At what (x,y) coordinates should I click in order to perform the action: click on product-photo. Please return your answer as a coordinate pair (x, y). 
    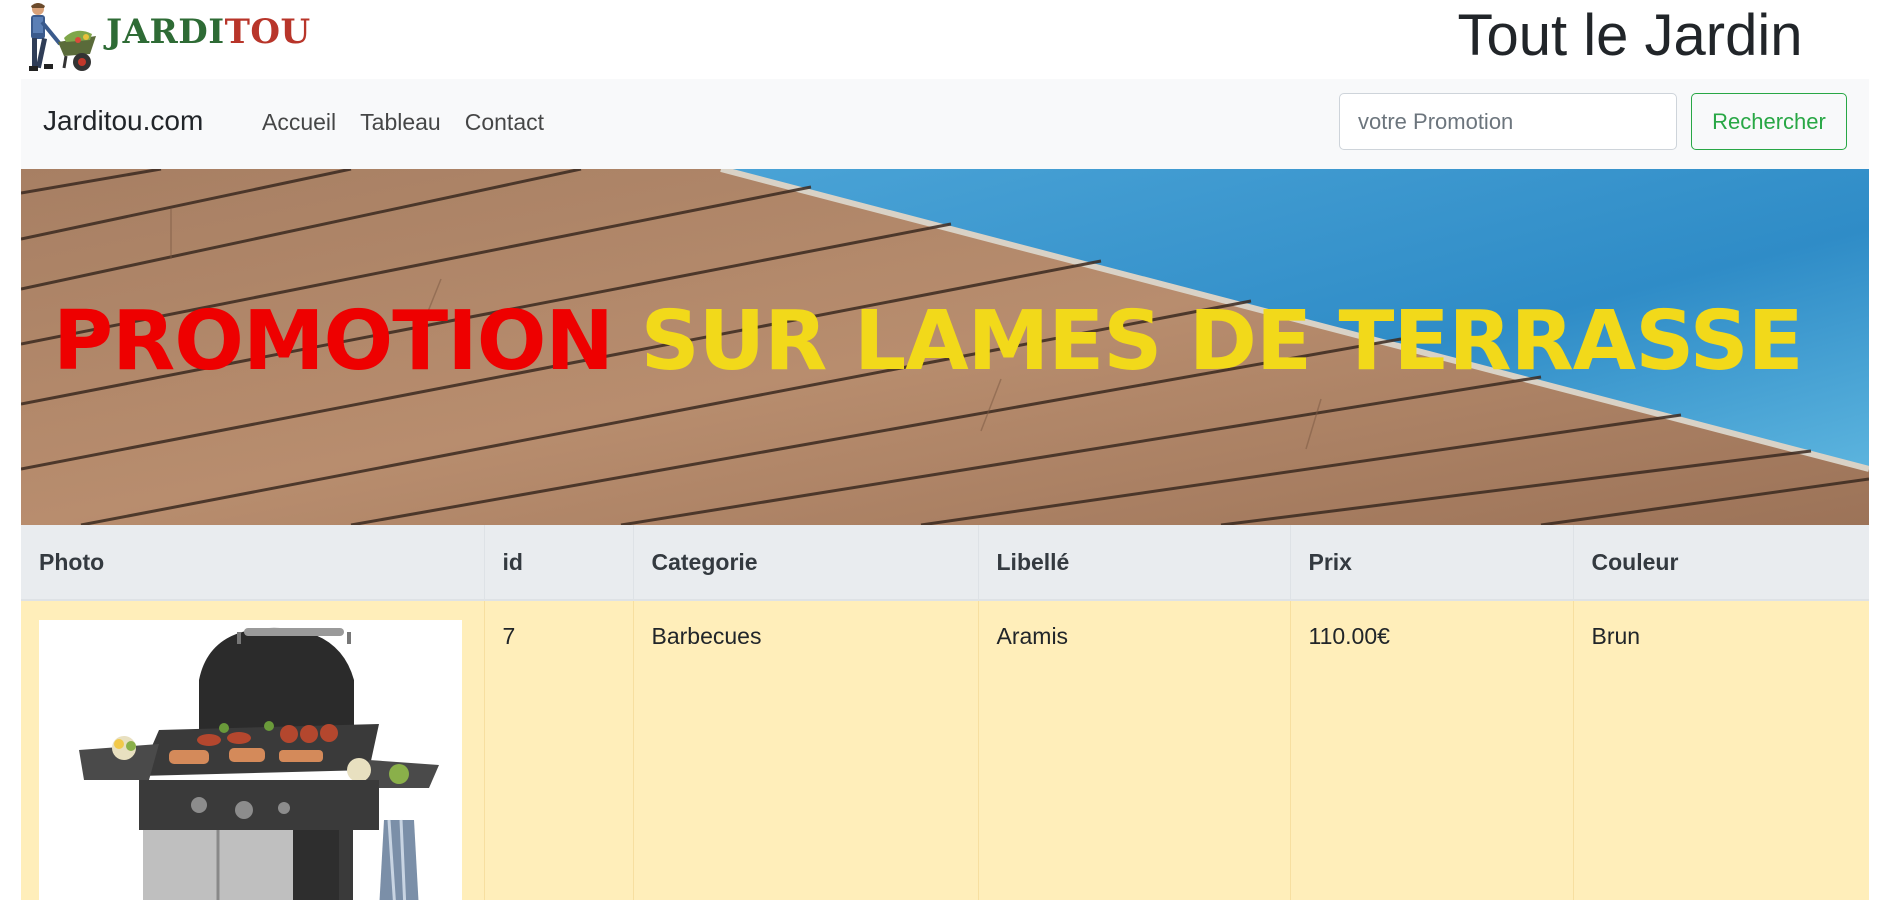
    Looking at the image, I should click on (250, 760).